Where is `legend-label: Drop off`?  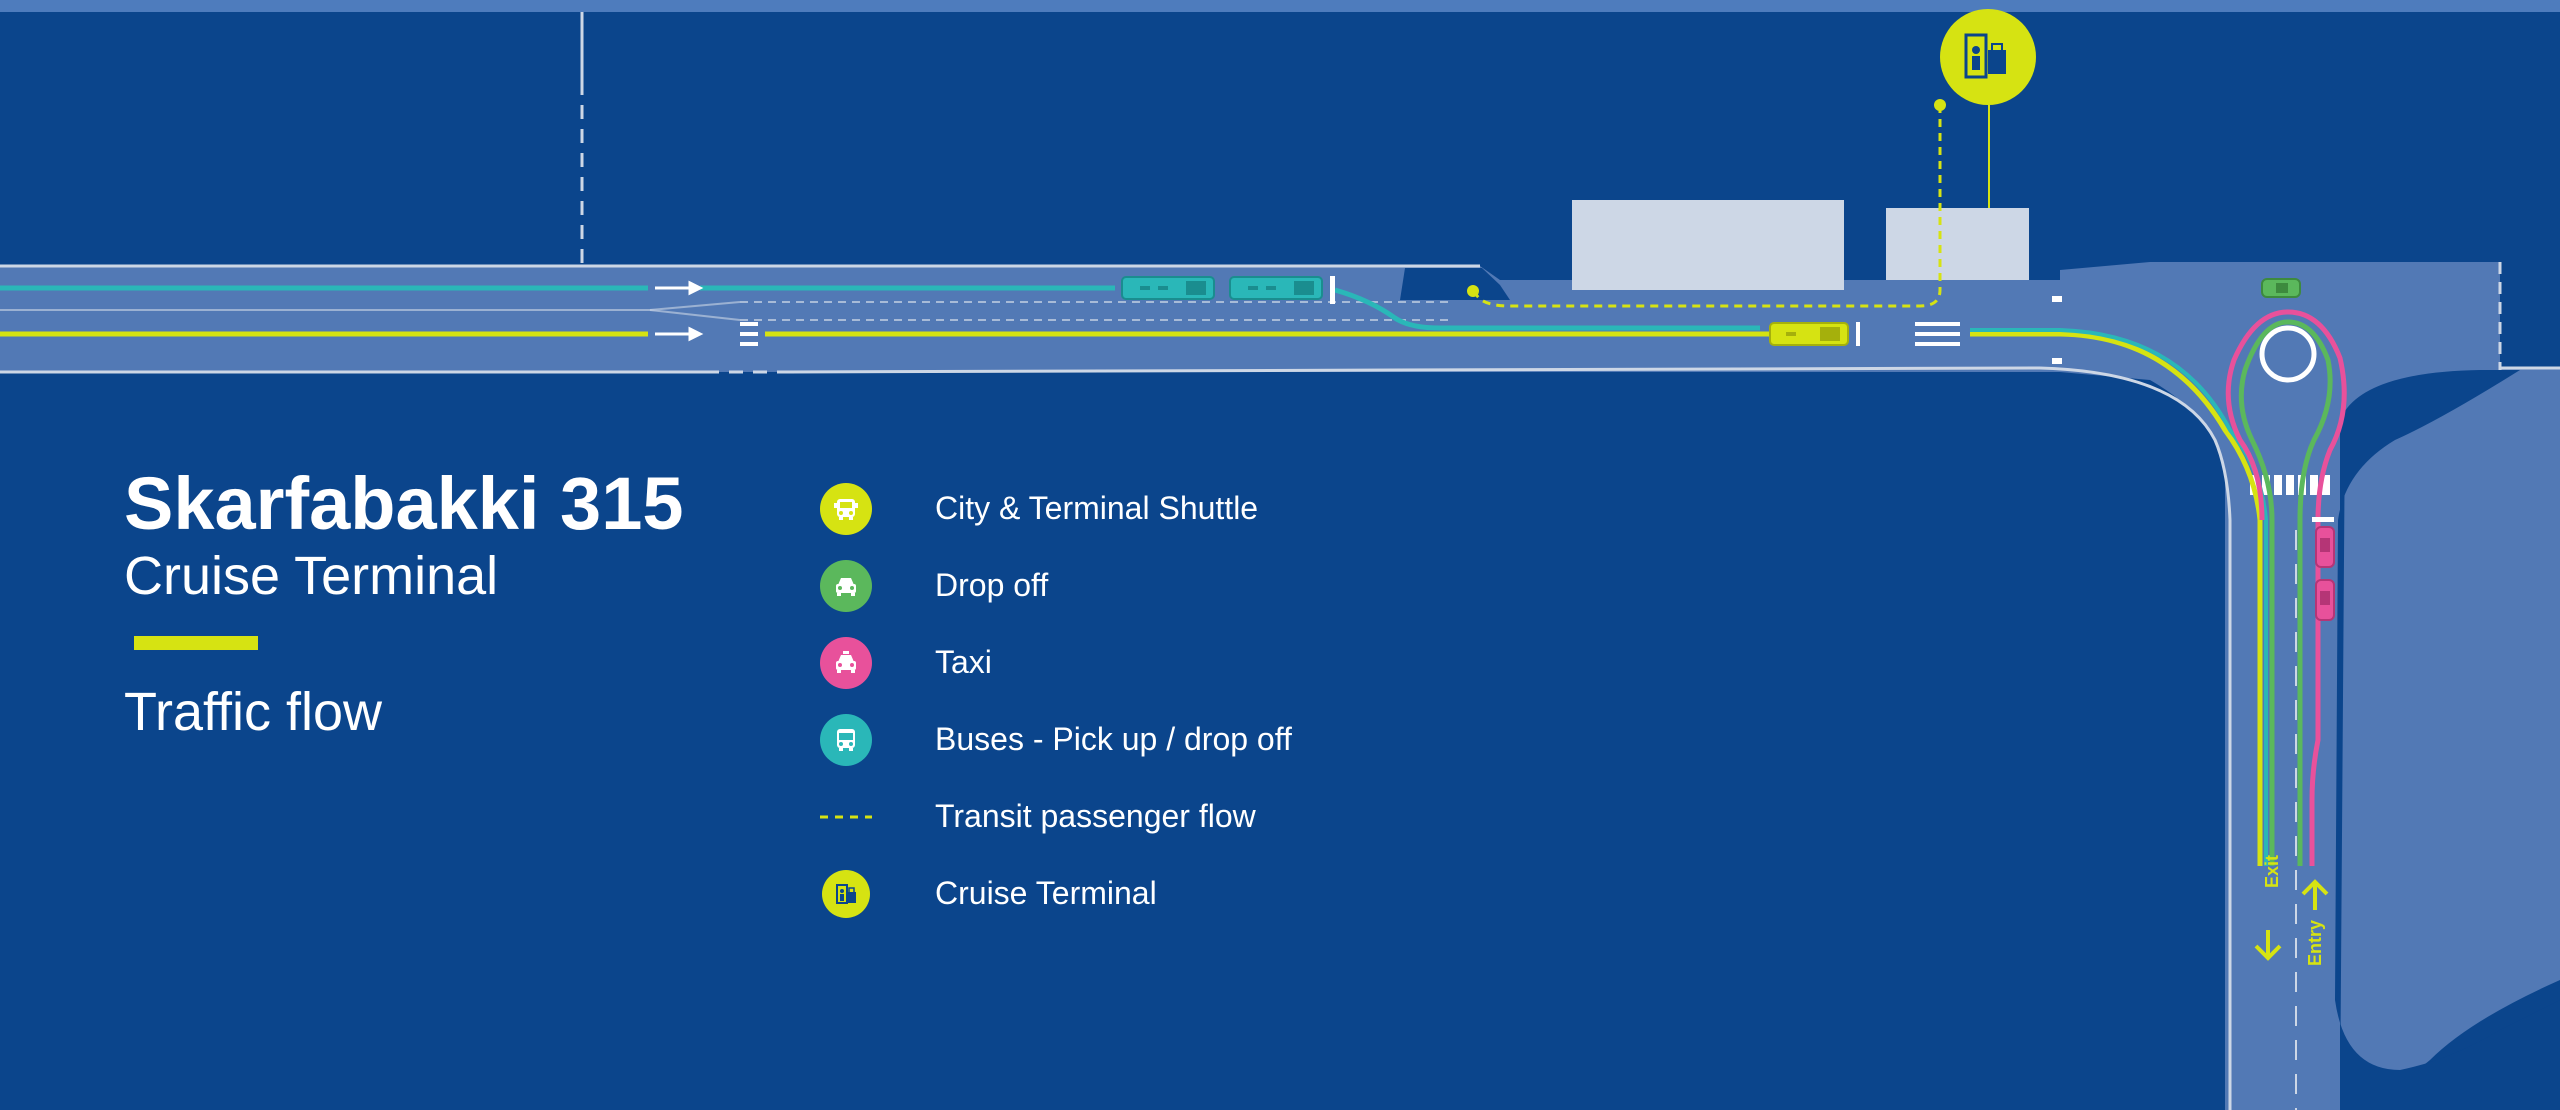
legend-label: Drop off is located at coordinates (992, 585).